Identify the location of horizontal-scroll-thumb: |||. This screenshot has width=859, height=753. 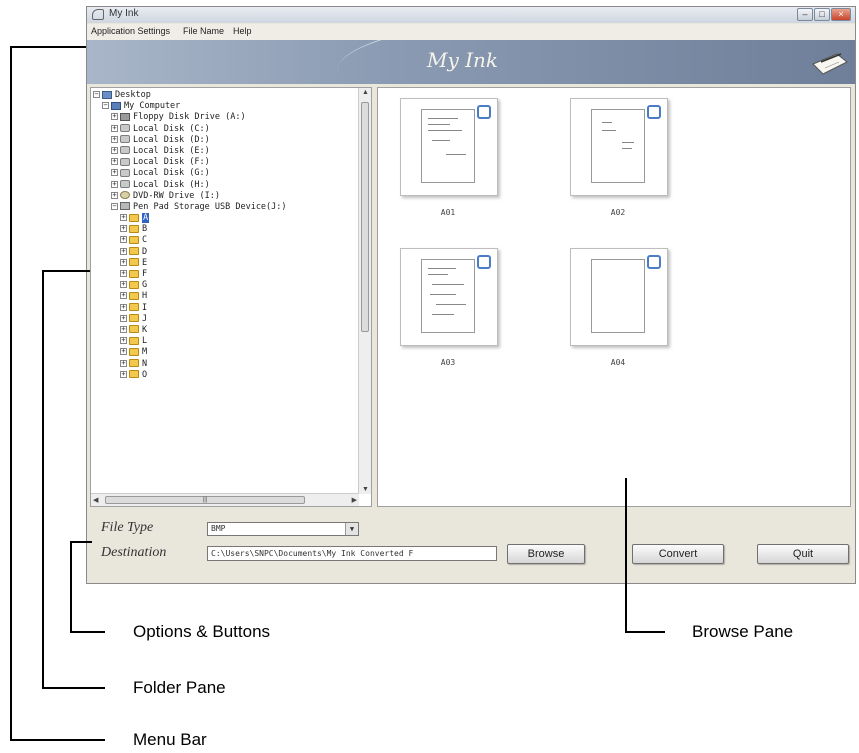
(205, 500).